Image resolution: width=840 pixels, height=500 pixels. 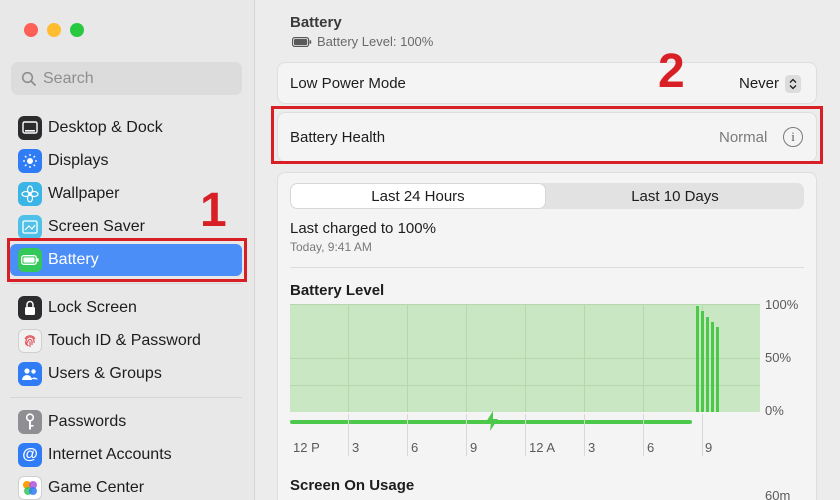 What do you see at coordinates (30, 422) in the screenshot?
I see `key-icon` at bounding box center [30, 422].